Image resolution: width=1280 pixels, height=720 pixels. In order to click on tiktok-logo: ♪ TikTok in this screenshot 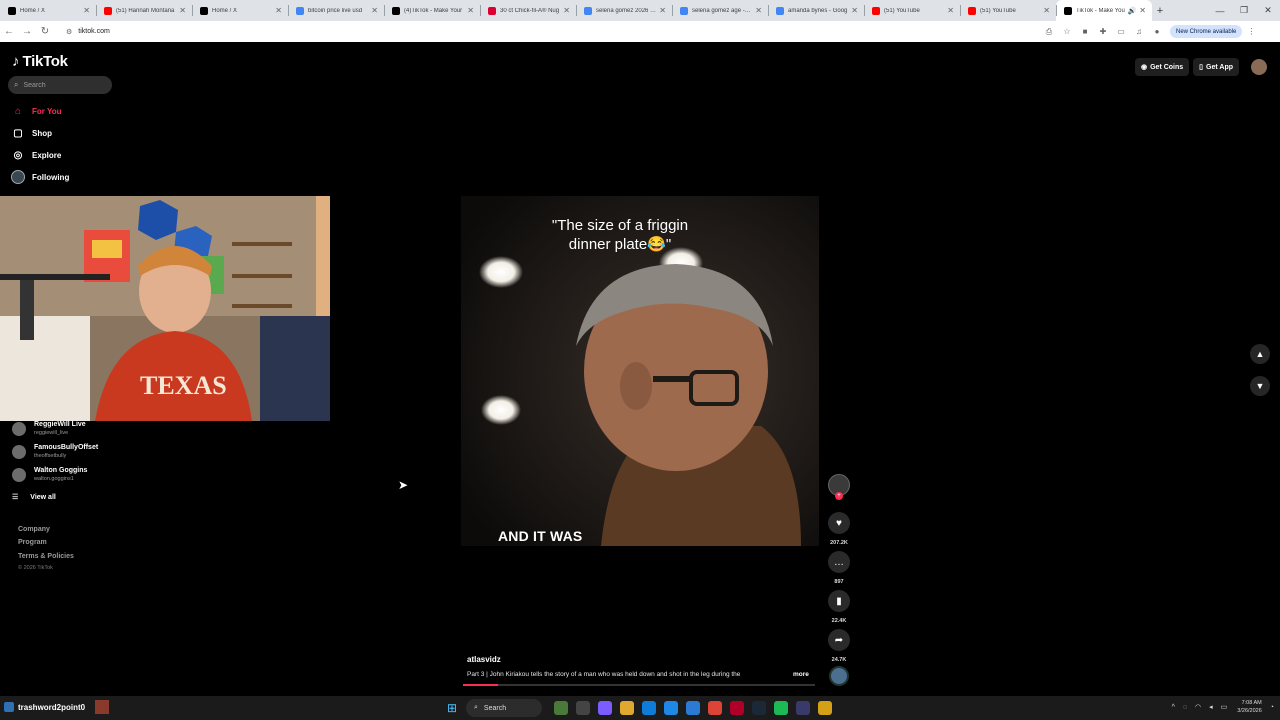, I will do `click(40, 61)`.